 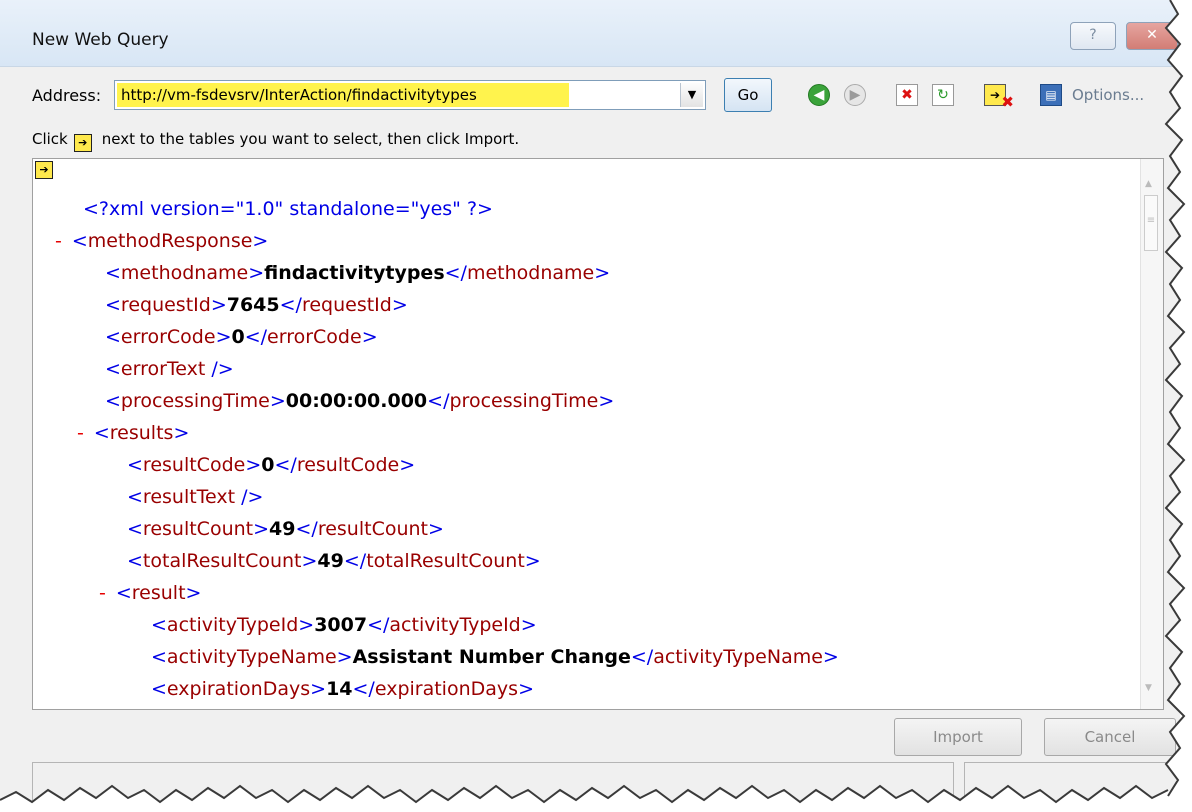 What do you see at coordinates (1151, 223) in the screenshot?
I see `scroll-thumb: ≡` at bounding box center [1151, 223].